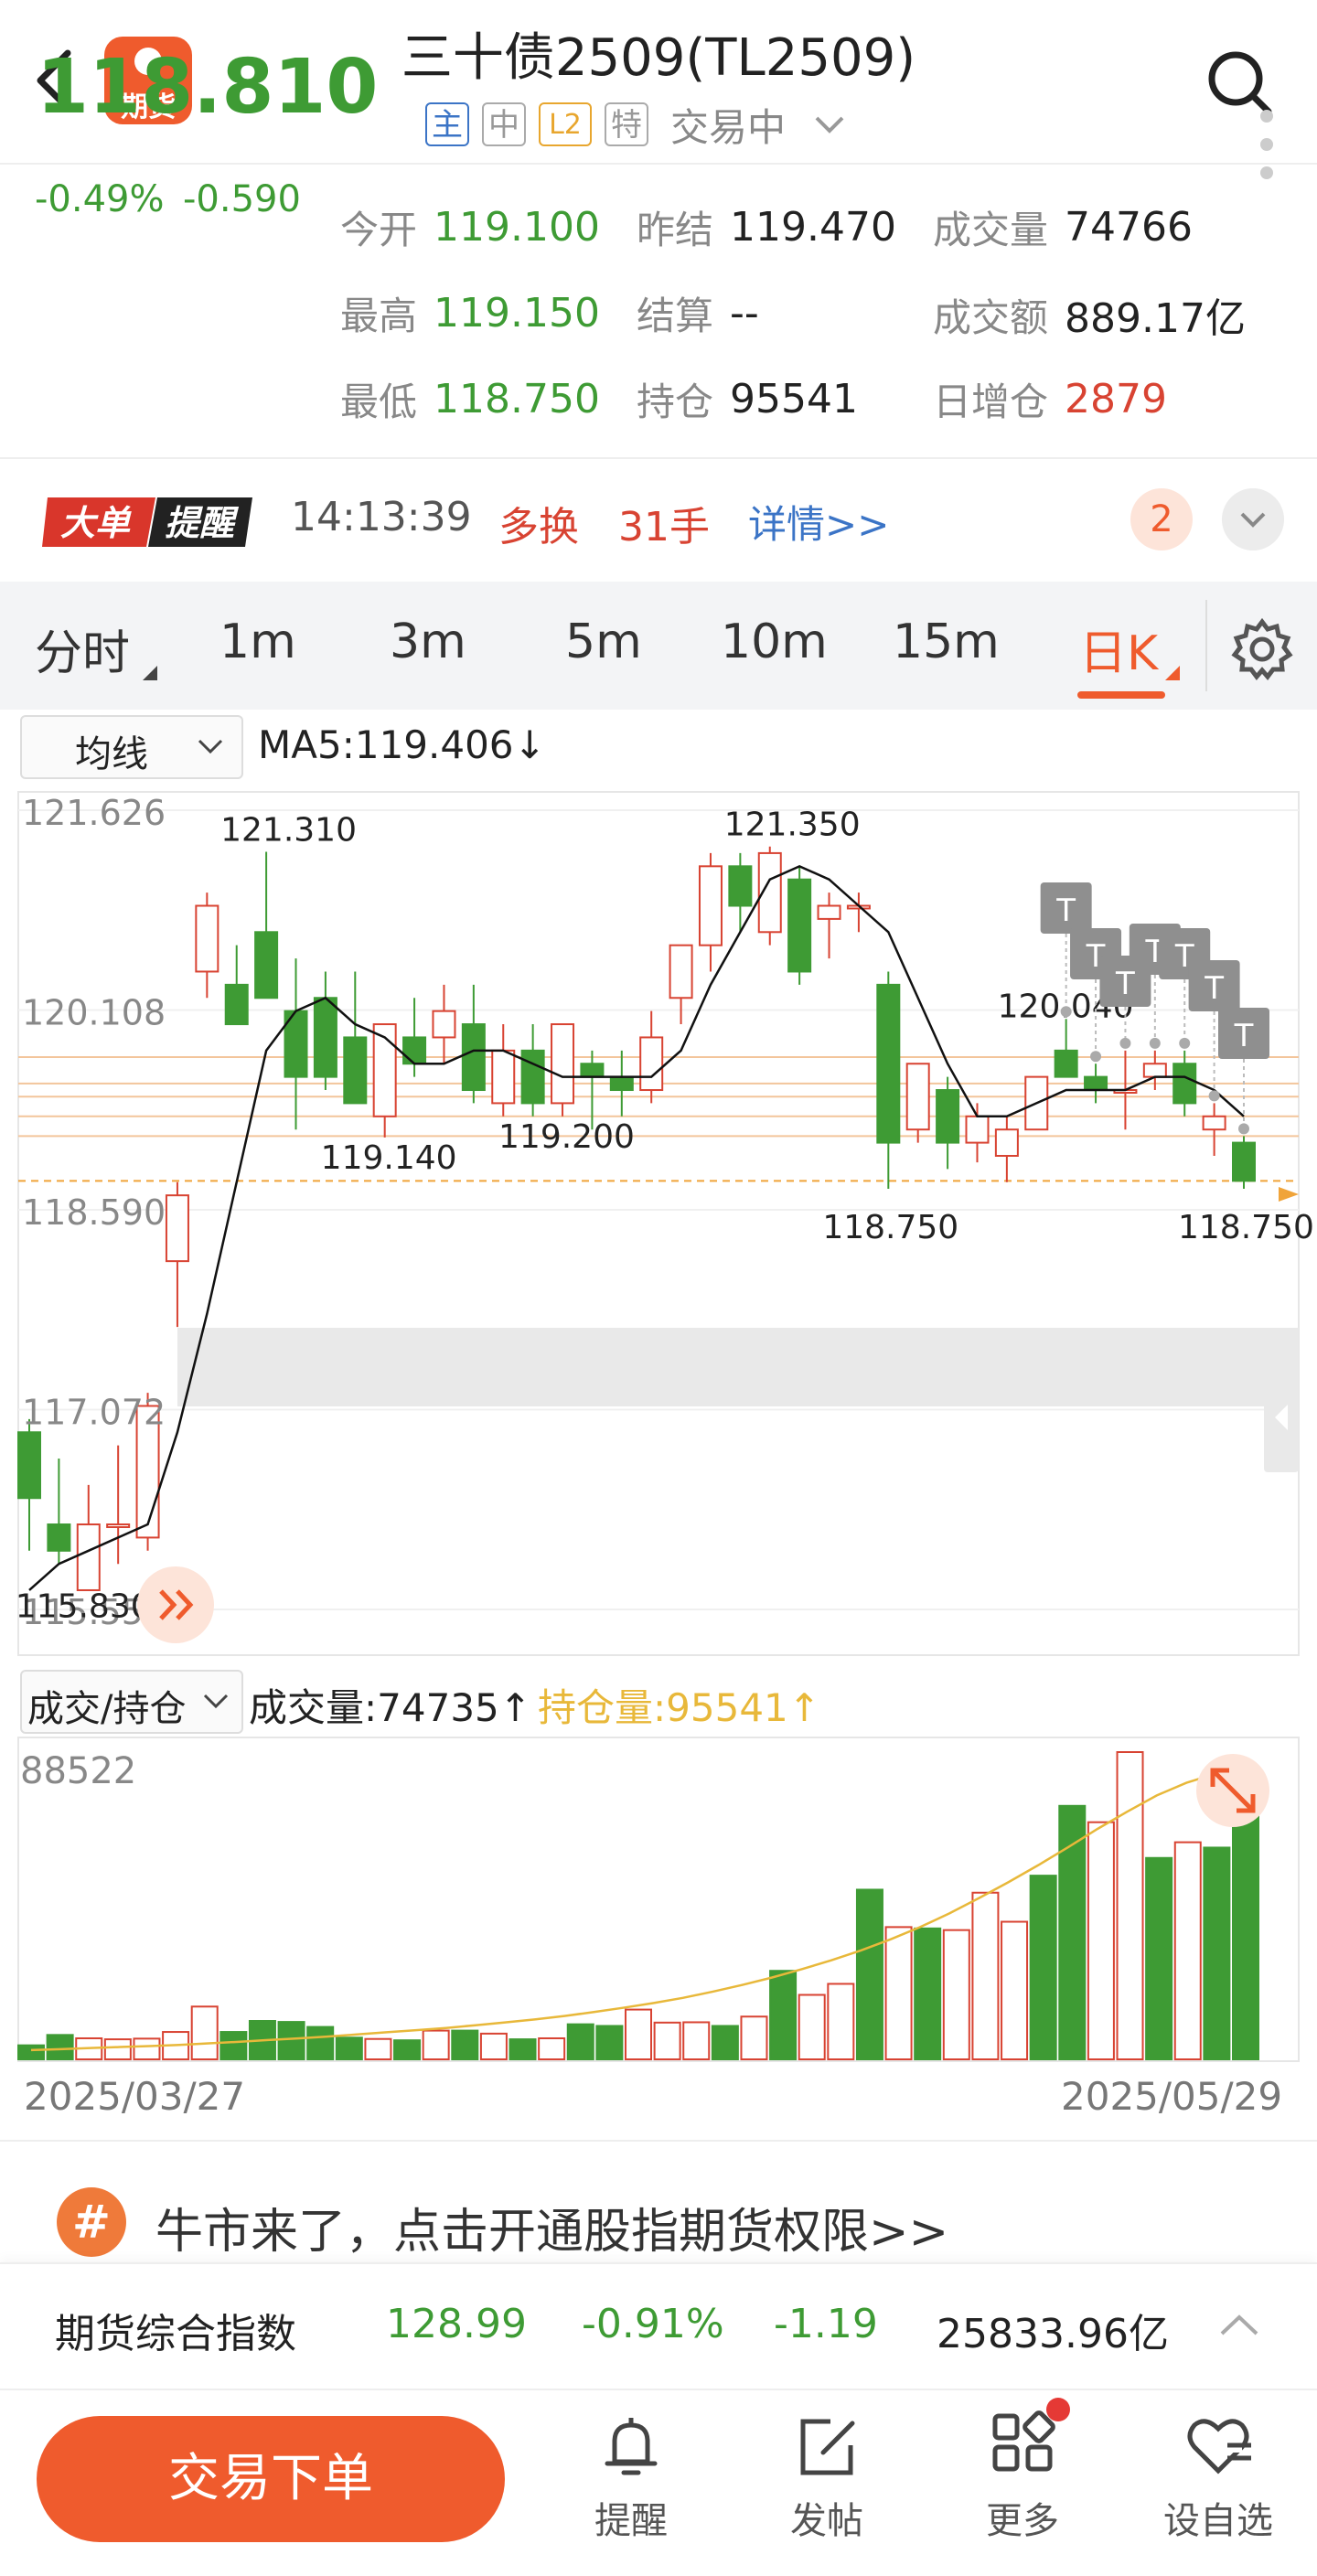  I want to click on y-tick-label: 117.072, so click(94, 1413).